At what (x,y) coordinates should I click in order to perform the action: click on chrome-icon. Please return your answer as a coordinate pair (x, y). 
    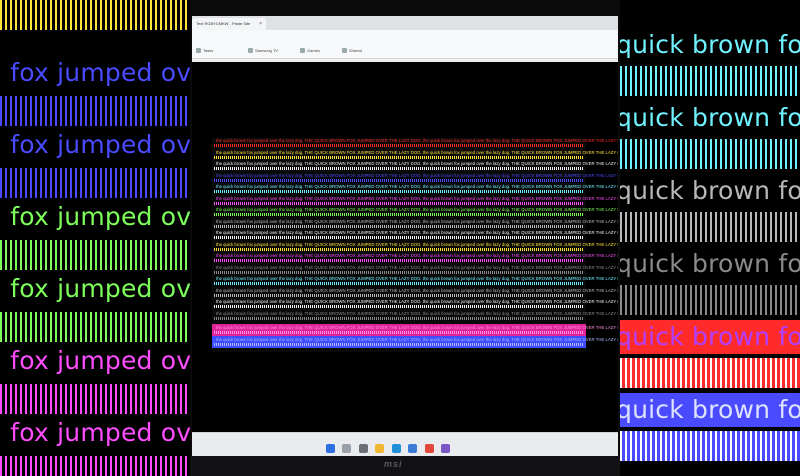
    Looking at the image, I should click on (429, 449).